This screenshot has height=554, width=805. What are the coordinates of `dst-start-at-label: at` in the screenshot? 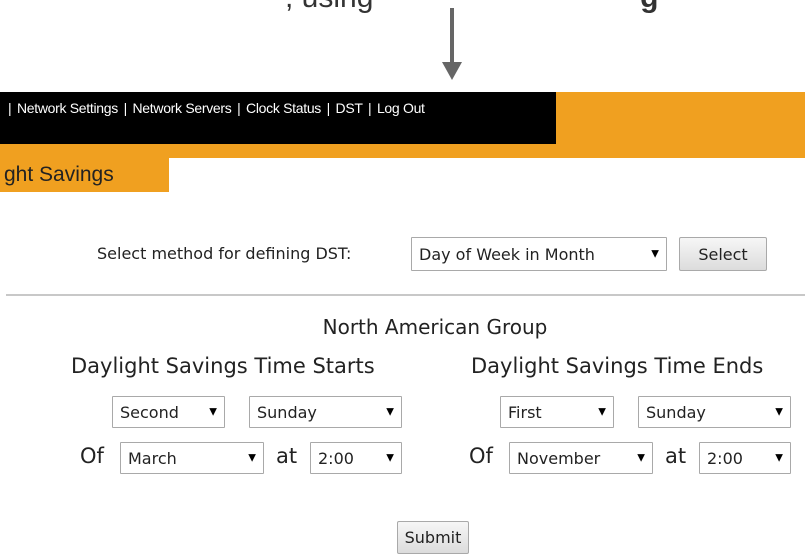 It's located at (287, 456).